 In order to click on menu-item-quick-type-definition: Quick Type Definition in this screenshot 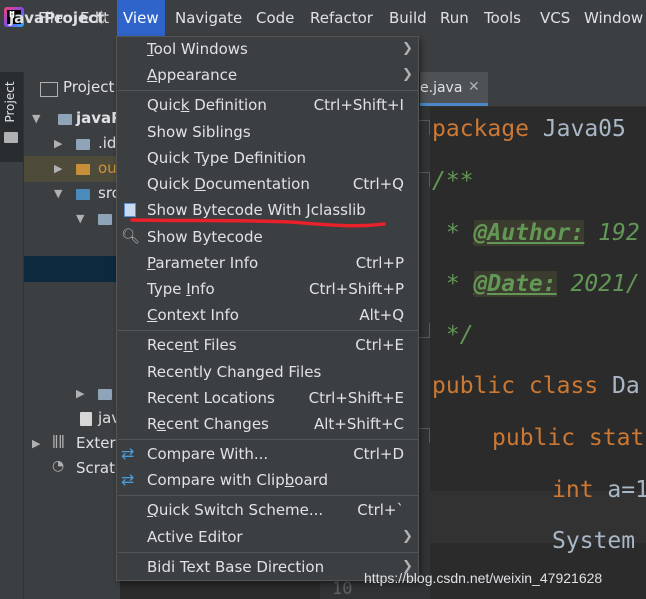, I will do `click(267, 158)`.